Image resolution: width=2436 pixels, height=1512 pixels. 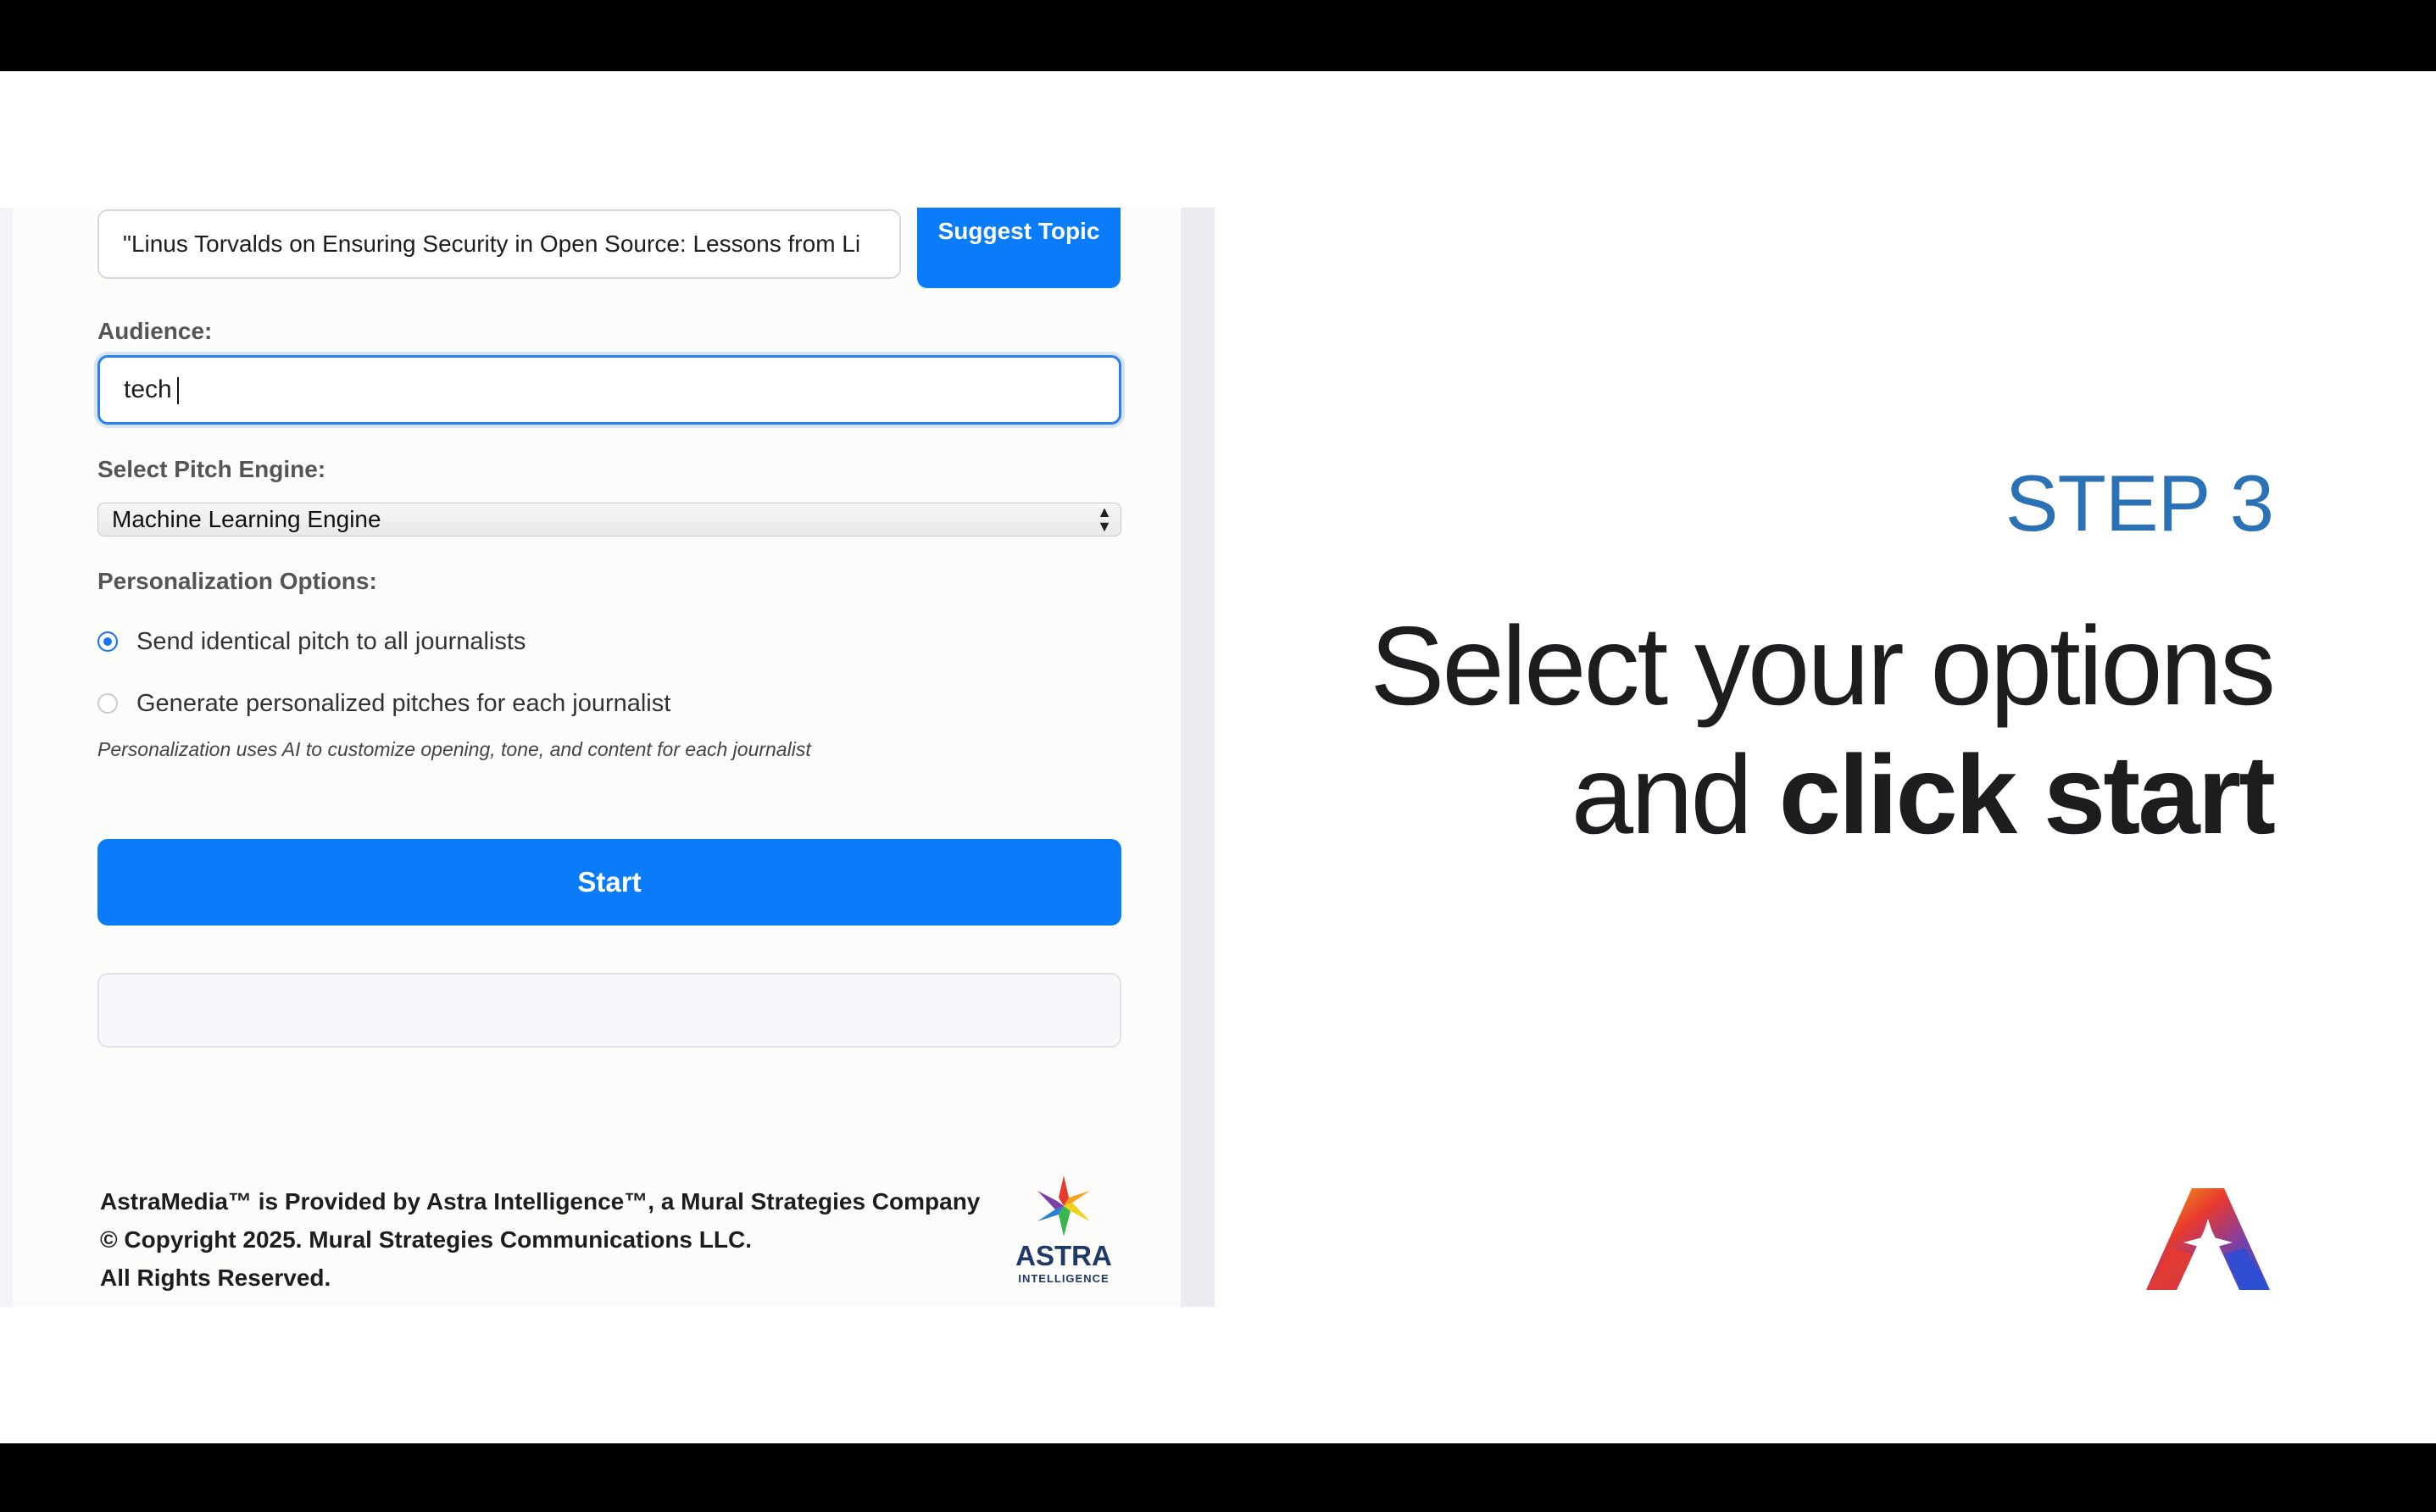 I want to click on headline-line-2-regular: and, so click(x=1675, y=794).